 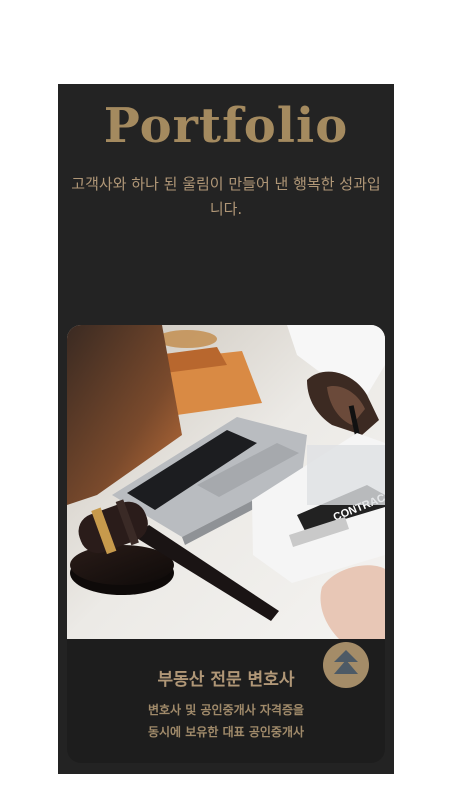 What do you see at coordinates (226, 710) in the screenshot?
I see `card-description-line: 변호사 및 공인중개사 자격증을` at bounding box center [226, 710].